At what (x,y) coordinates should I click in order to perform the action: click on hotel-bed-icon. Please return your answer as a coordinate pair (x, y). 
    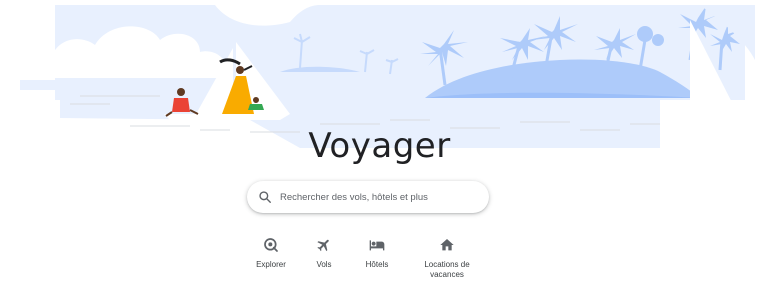
    Looking at the image, I should click on (377, 245).